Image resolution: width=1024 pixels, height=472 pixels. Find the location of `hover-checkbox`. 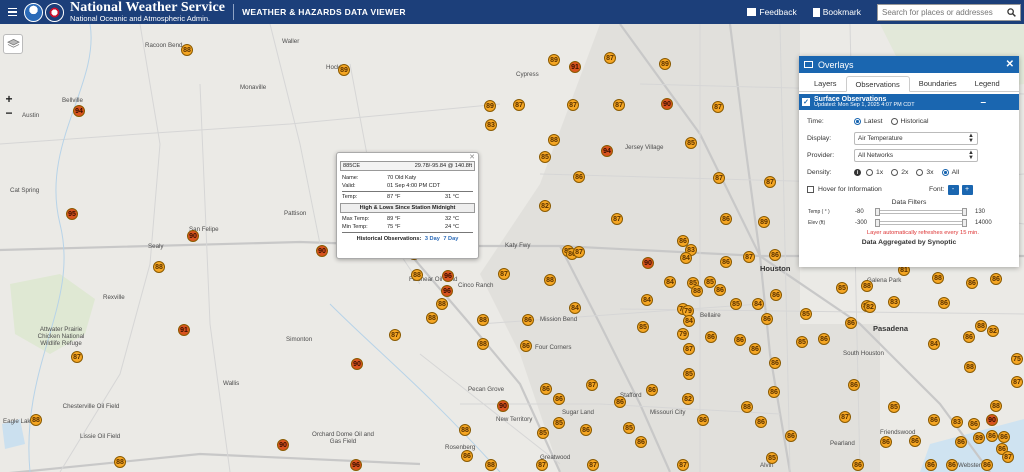

hover-checkbox is located at coordinates (810, 189).